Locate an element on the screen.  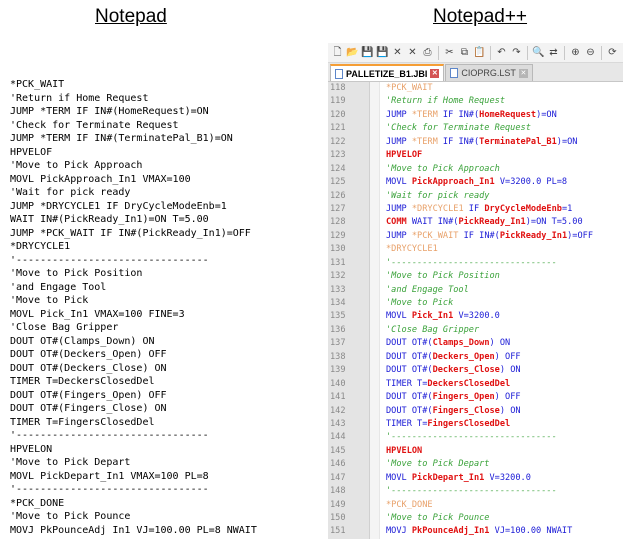
code-line: 140 TIMER T=DeckersClosedDel is located at coordinates (475, 384).